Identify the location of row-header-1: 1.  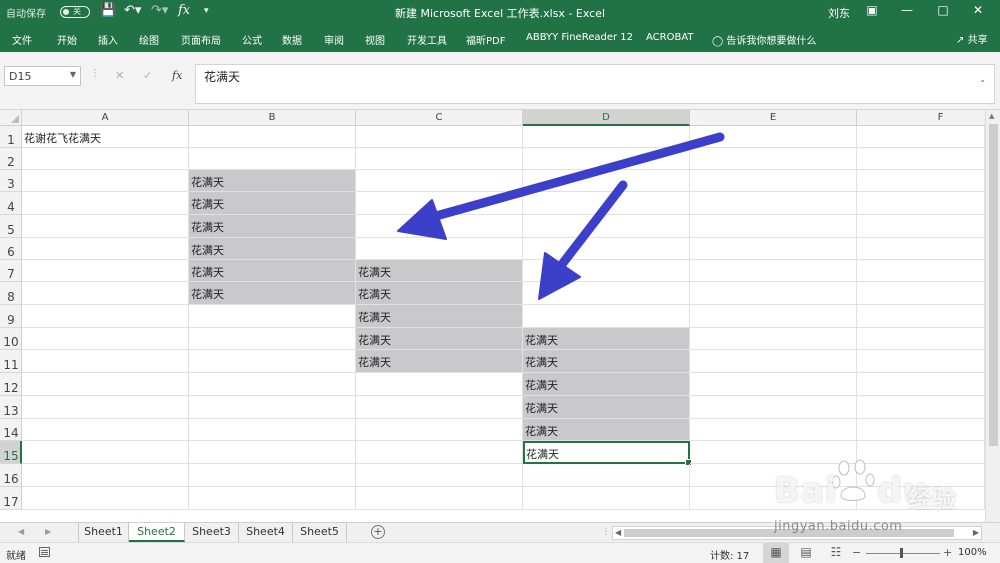
(11, 137).